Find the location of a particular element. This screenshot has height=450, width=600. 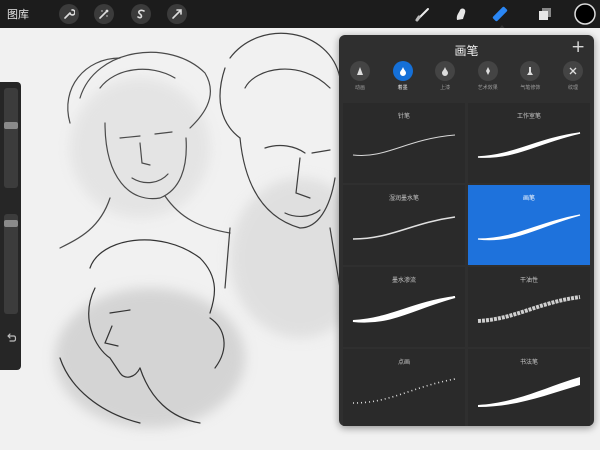

brush-name: 湿润墨水笔 is located at coordinates (403, 198).